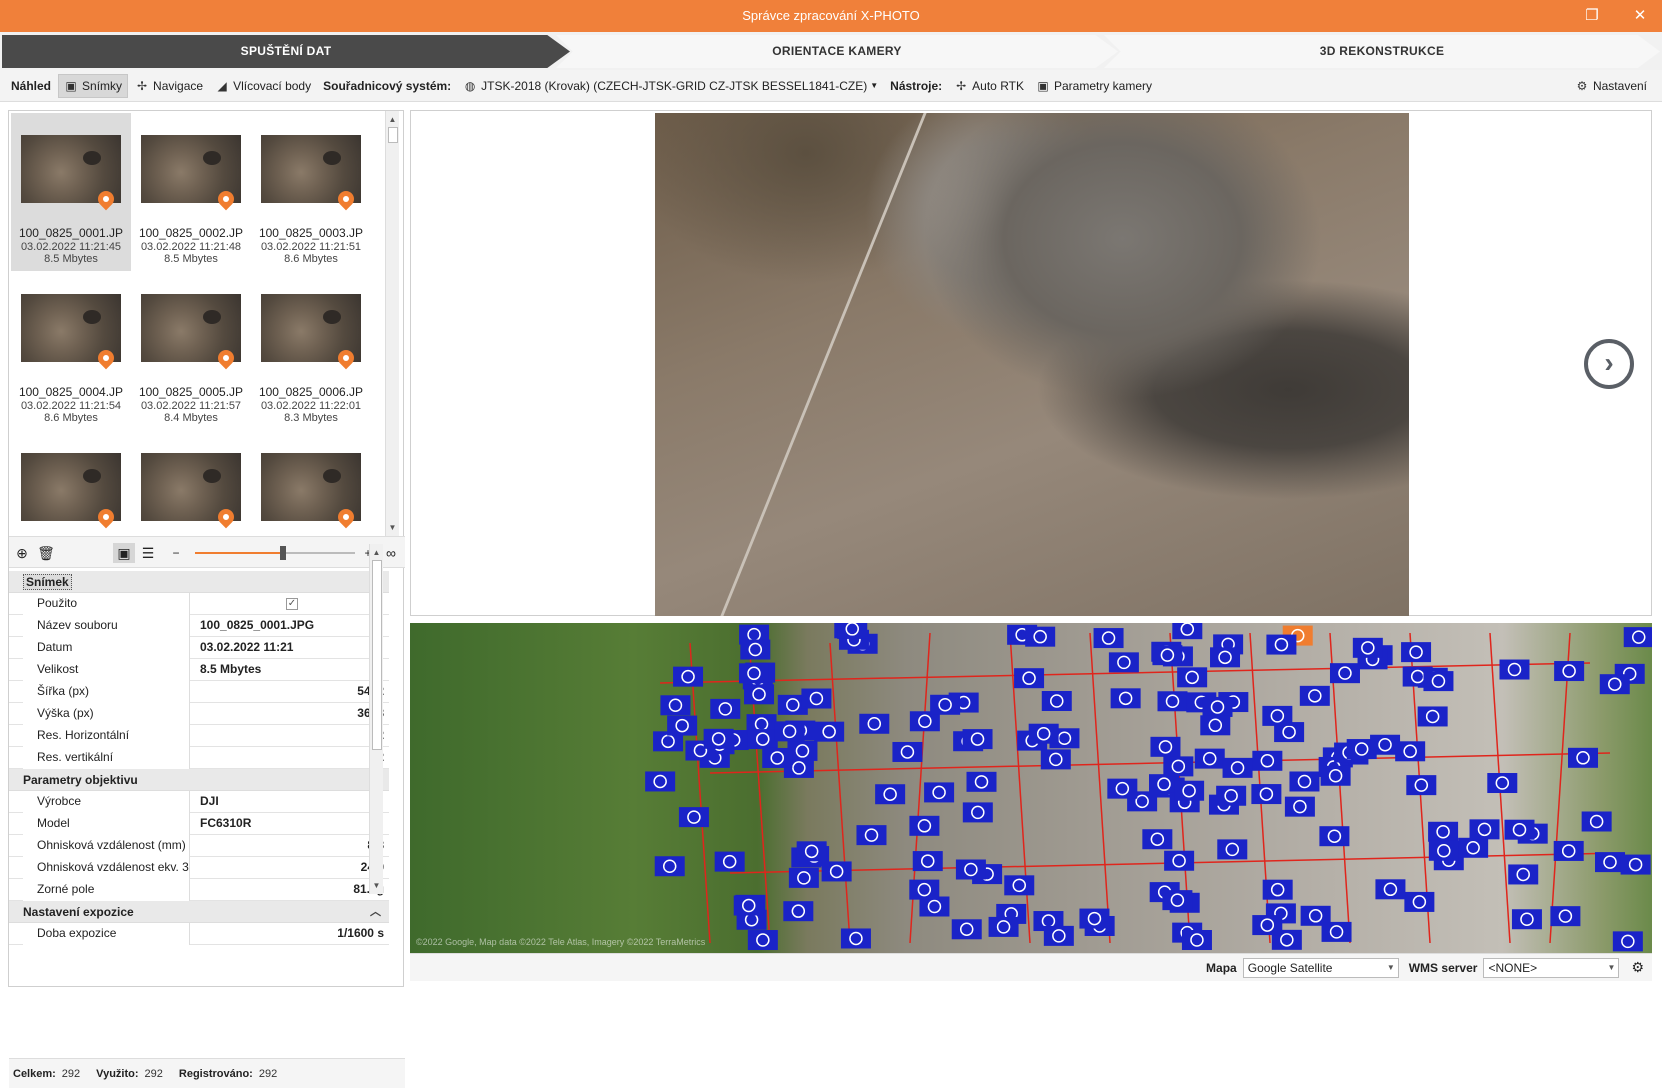 The image size is (1662, 1088). Describe the element at coordinates (148, 553) in the screenshot. I see `list-view-icon: ☰` at that location.